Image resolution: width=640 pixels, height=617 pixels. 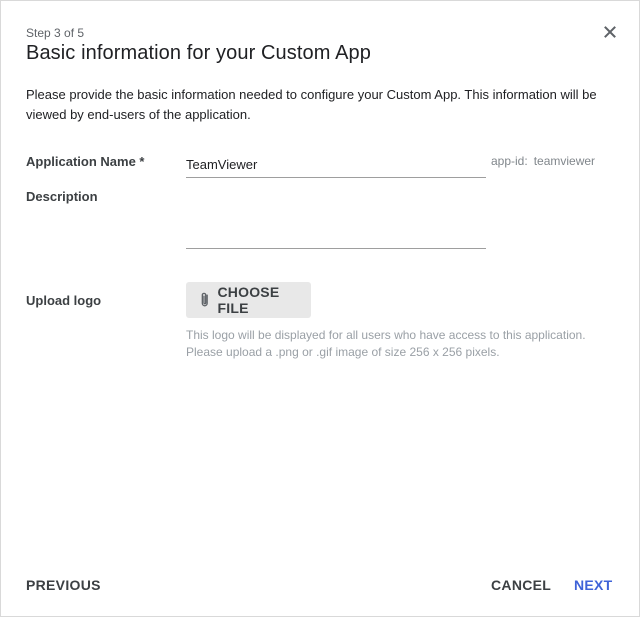 I want to click on choose-file-label: CHOOSE FILE, so click(x=248, y=300).